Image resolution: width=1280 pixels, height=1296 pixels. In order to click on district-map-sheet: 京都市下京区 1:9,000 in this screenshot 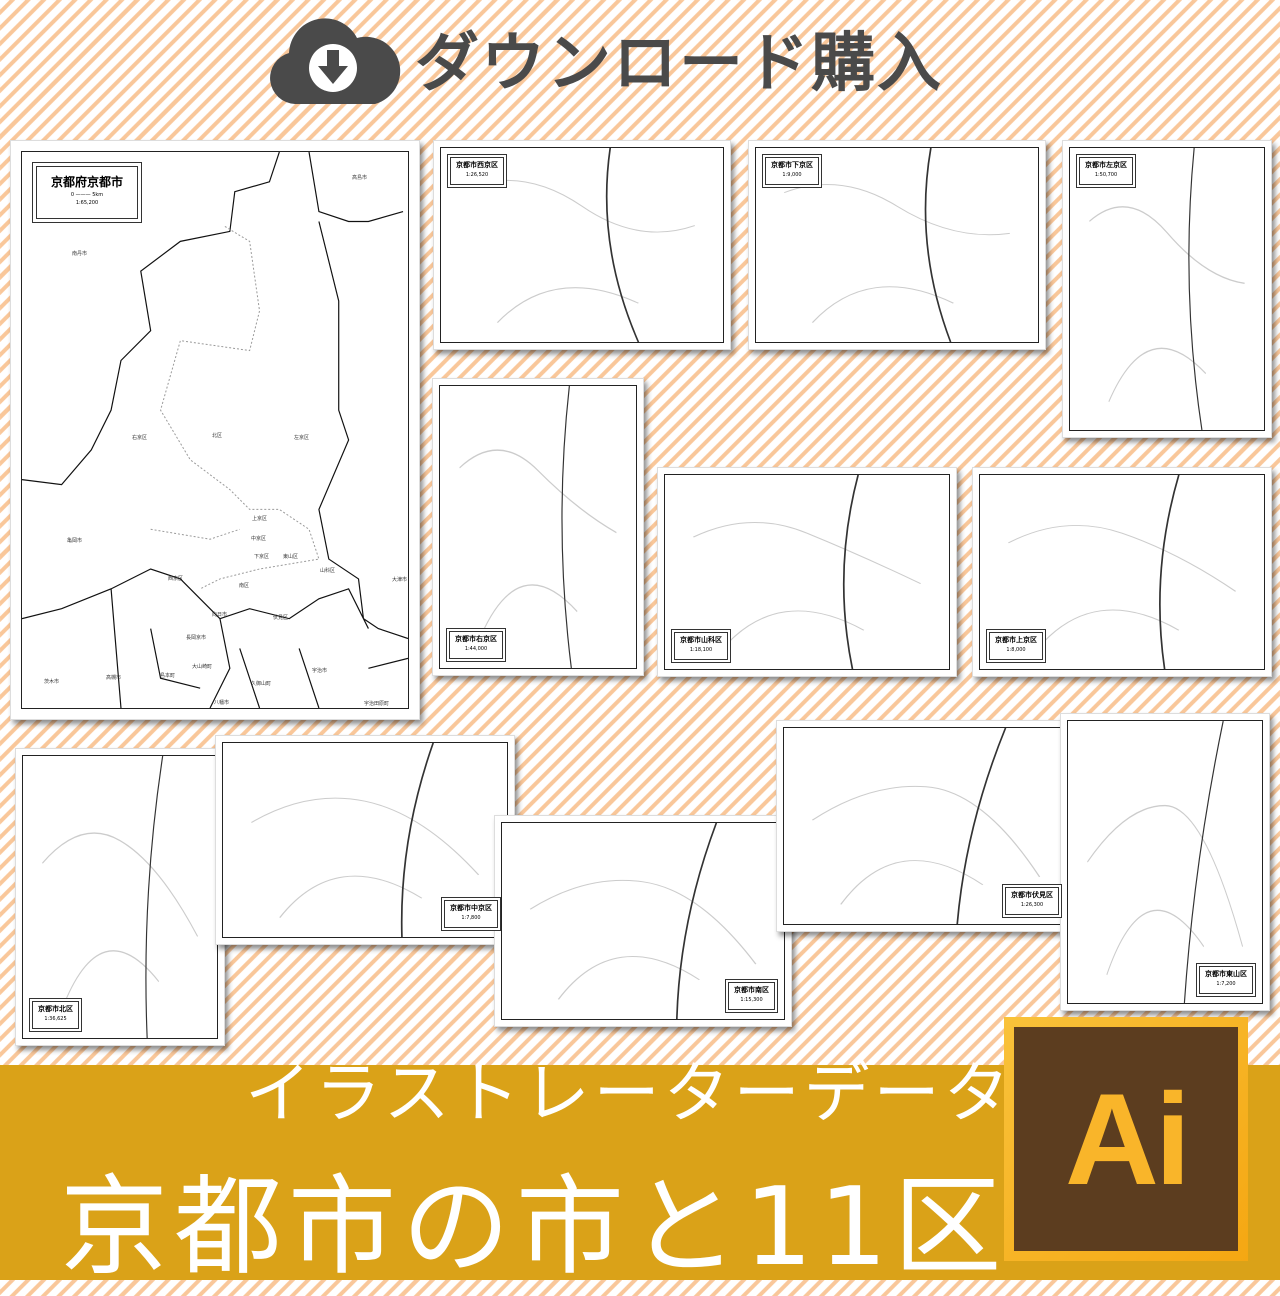, I will do `click(897, 245)`.